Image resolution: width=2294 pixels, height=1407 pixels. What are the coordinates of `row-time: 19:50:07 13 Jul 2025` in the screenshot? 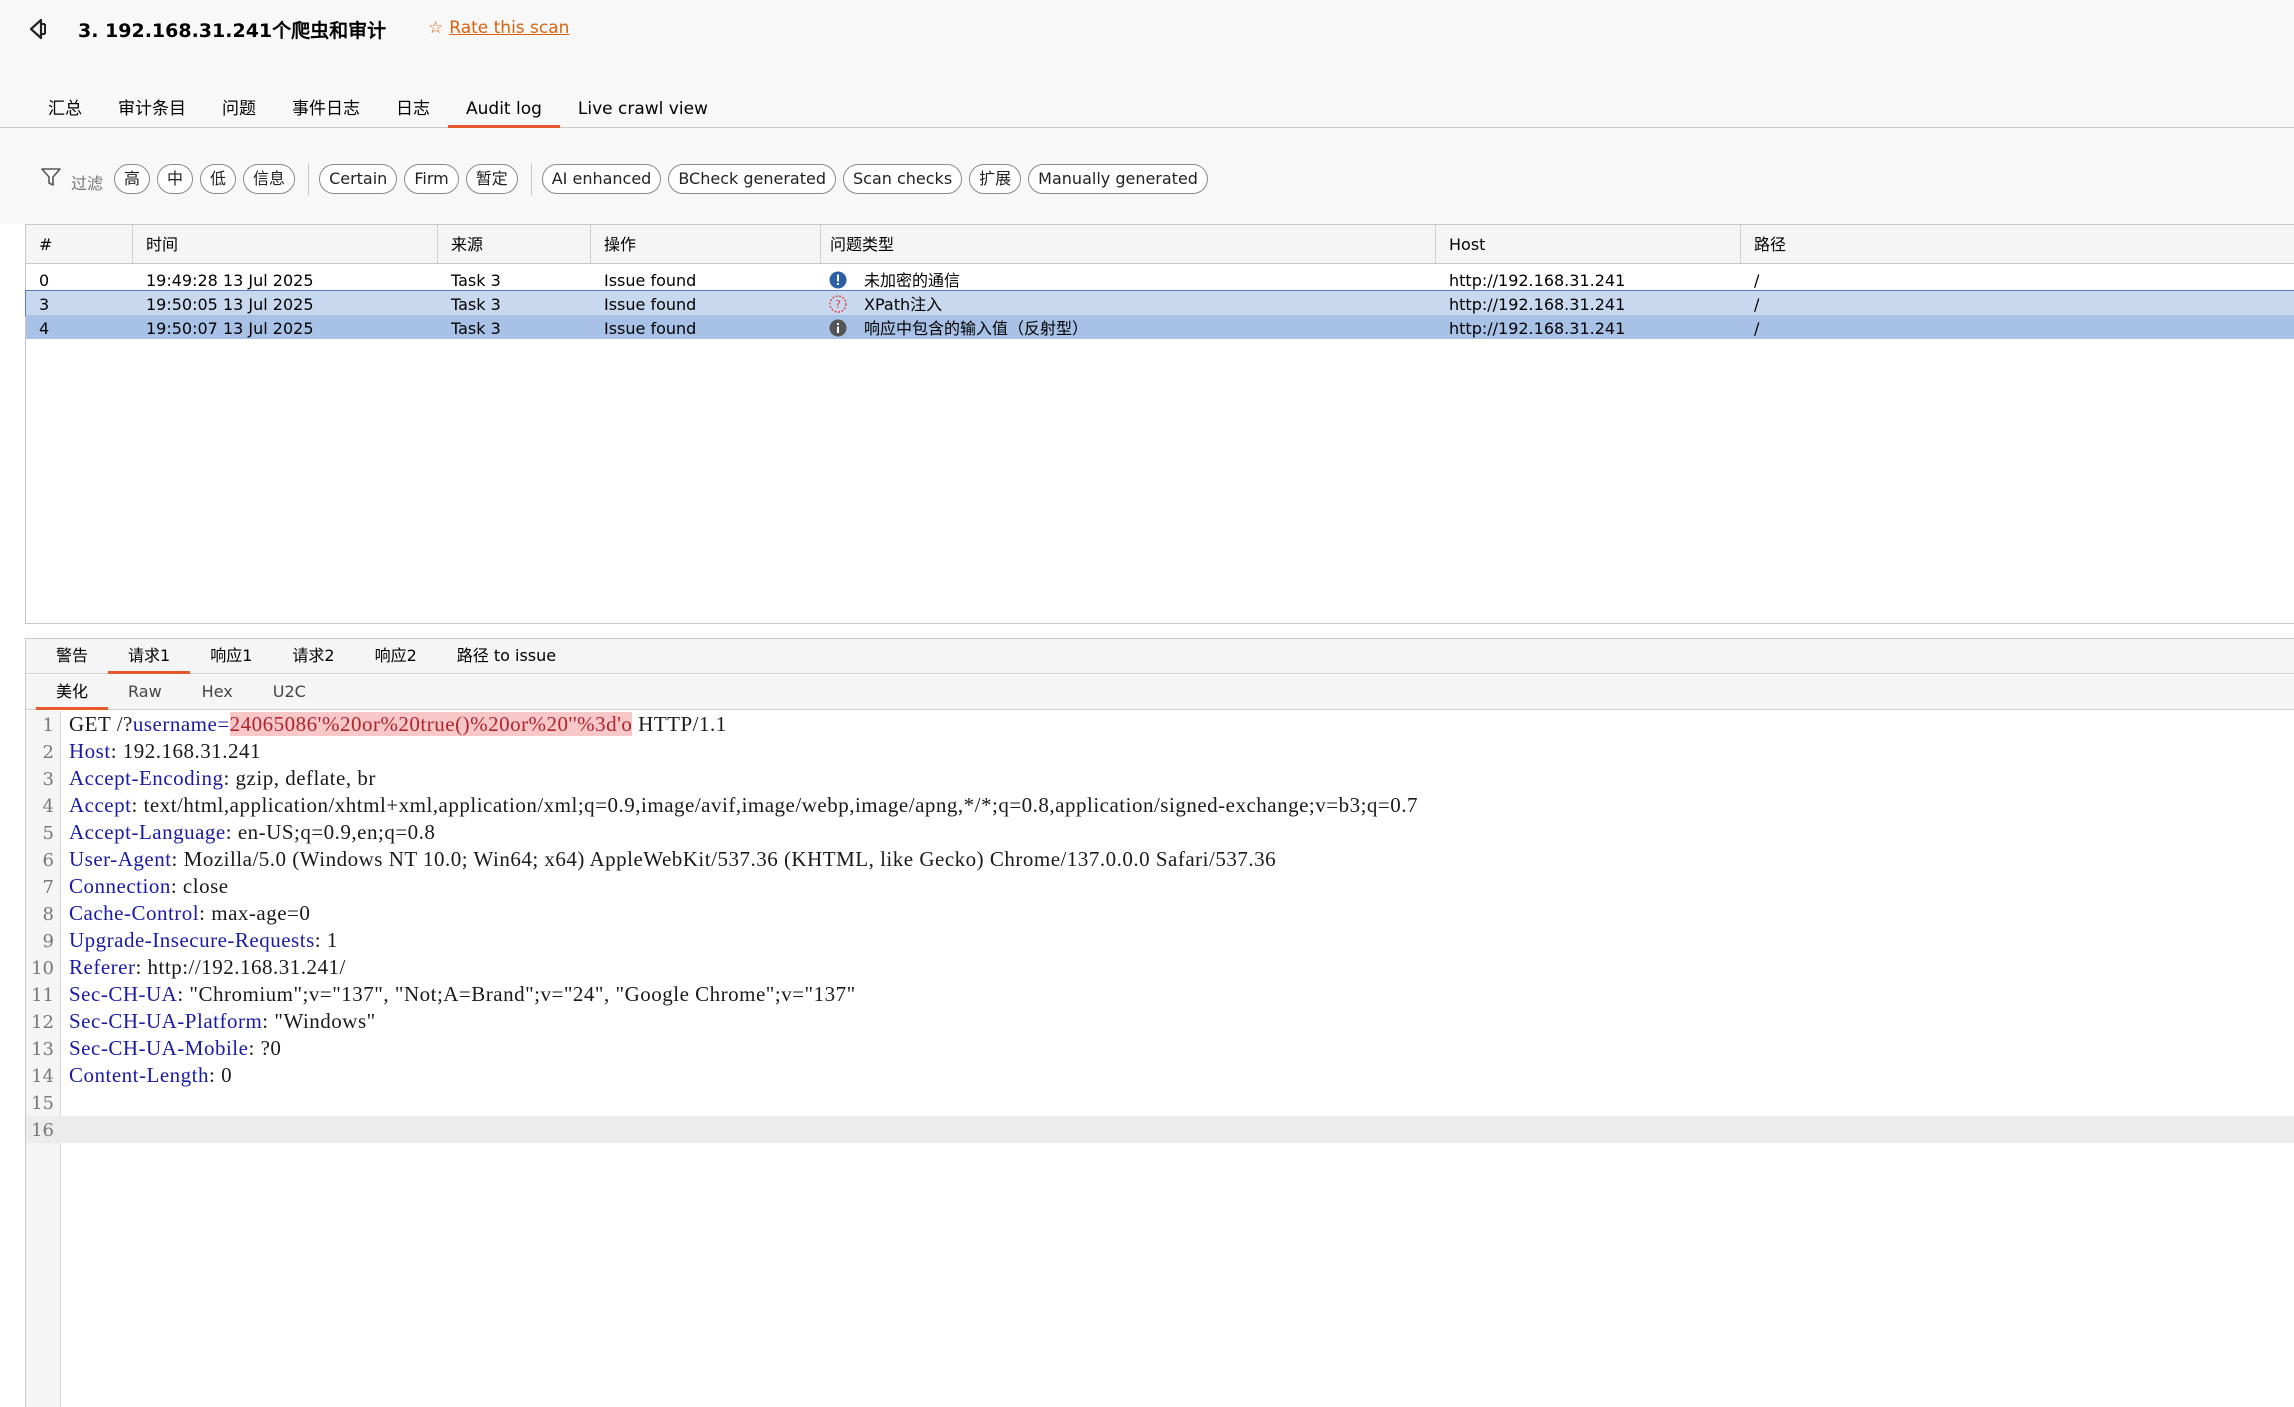 It's located at (230, 328).